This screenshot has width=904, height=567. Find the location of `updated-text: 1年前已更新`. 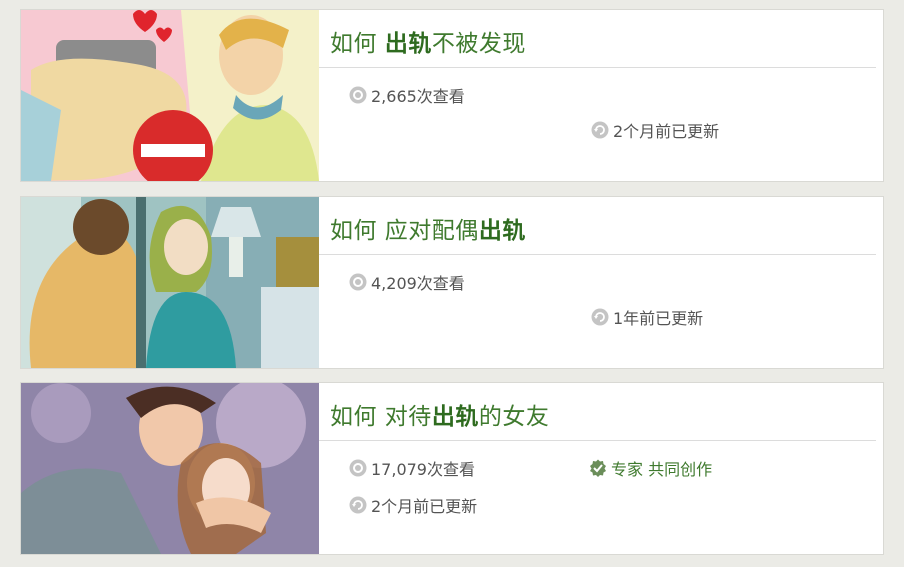

updated-text: 1年前已更新 is located at coordinates (658, 318).